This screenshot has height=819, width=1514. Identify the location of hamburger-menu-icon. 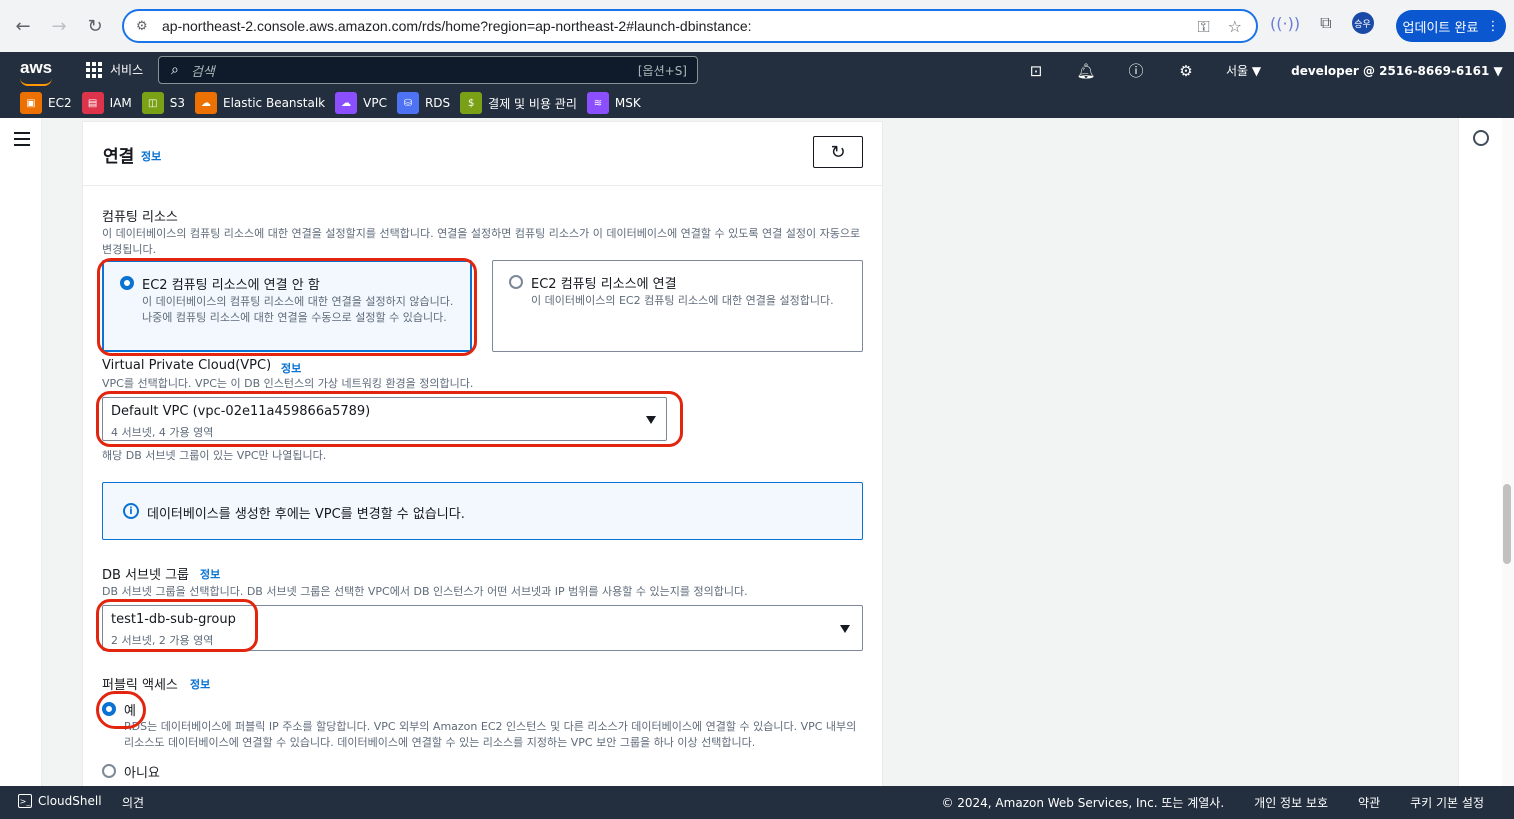
(22, 141).